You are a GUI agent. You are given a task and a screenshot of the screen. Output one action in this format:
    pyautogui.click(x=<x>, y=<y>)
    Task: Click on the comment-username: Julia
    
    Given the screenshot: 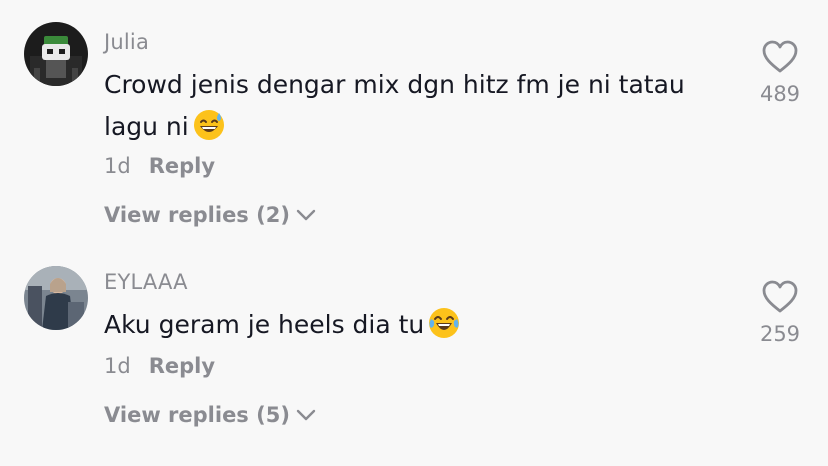 What is the action you would take?
    pyautogui.click(x=126, y=42)
    